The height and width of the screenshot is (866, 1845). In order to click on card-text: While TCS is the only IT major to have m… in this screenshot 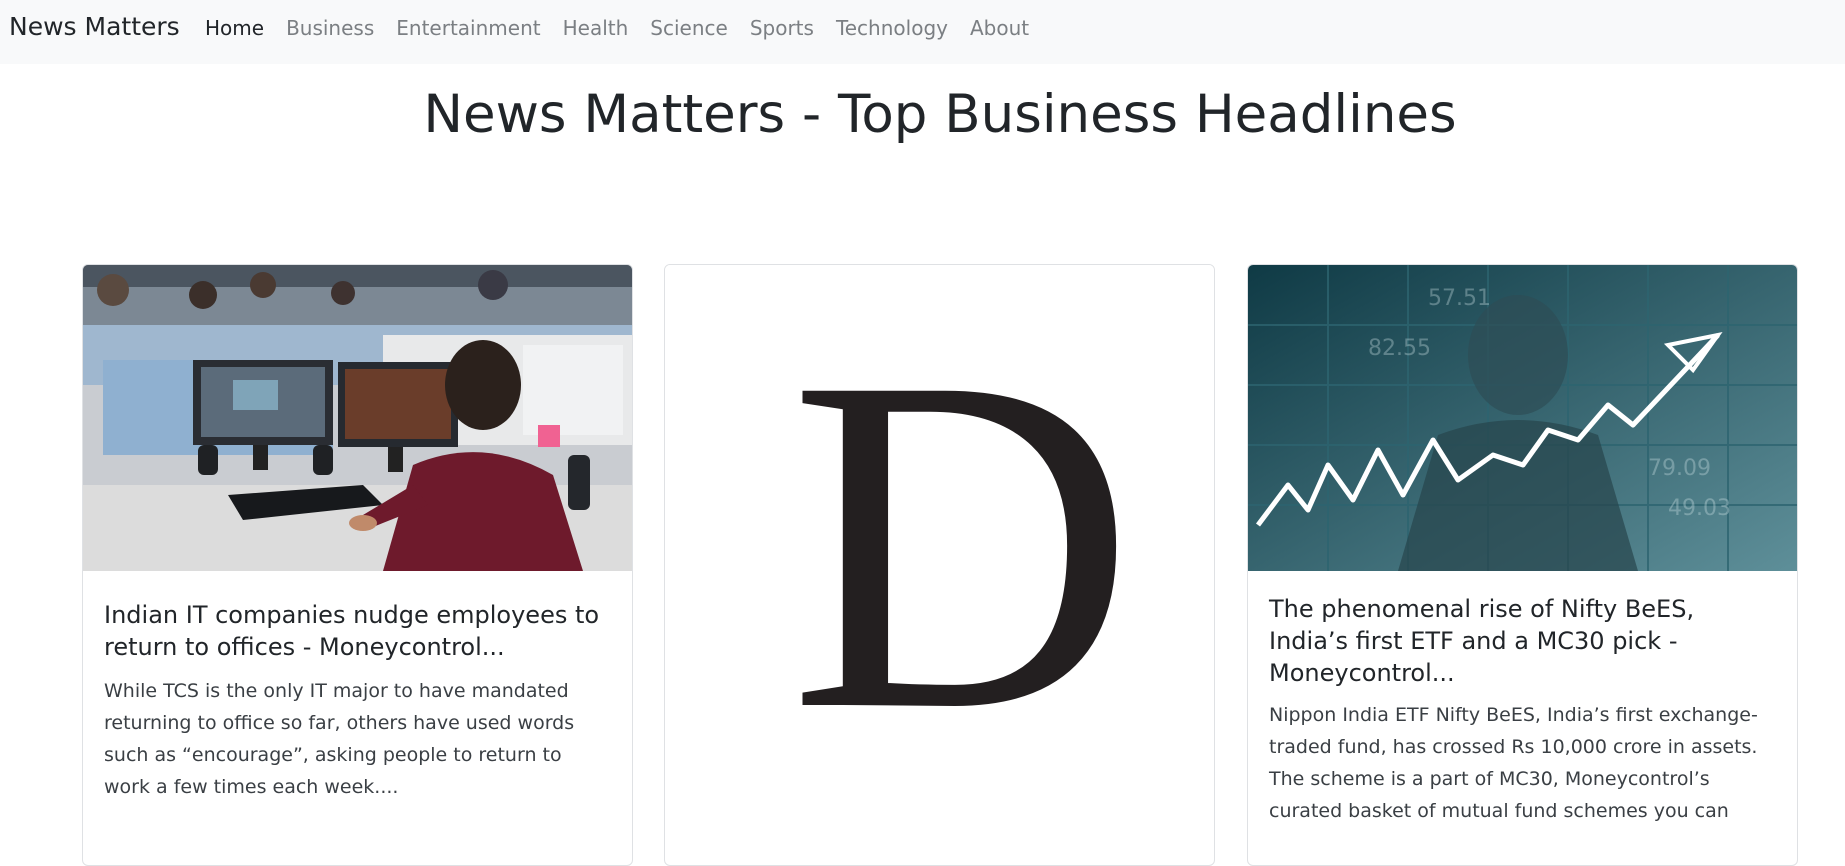, I will do `click(339, 739)`.